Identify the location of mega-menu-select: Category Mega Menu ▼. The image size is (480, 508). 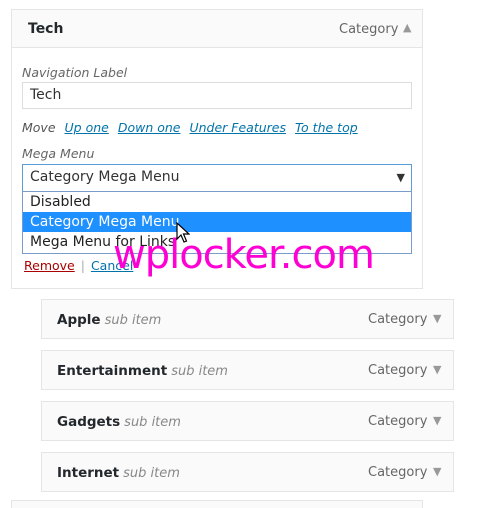
(217, 178).